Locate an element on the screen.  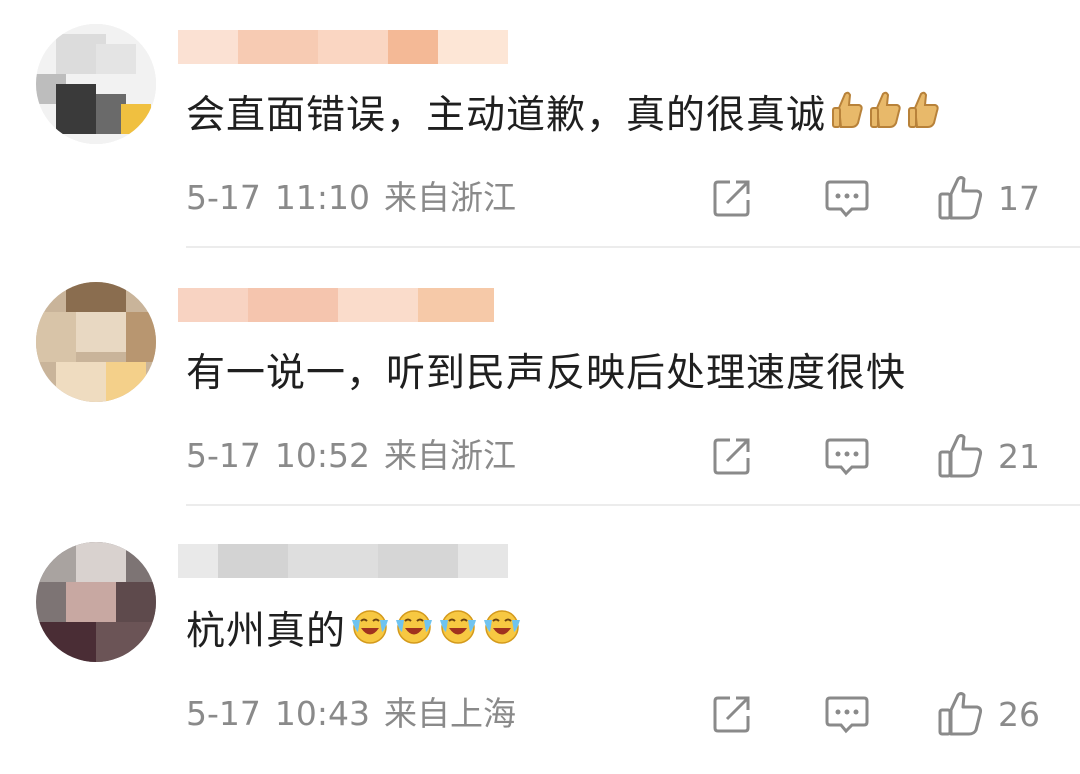
like-count: 17 is located at coordinates (1019, 198).